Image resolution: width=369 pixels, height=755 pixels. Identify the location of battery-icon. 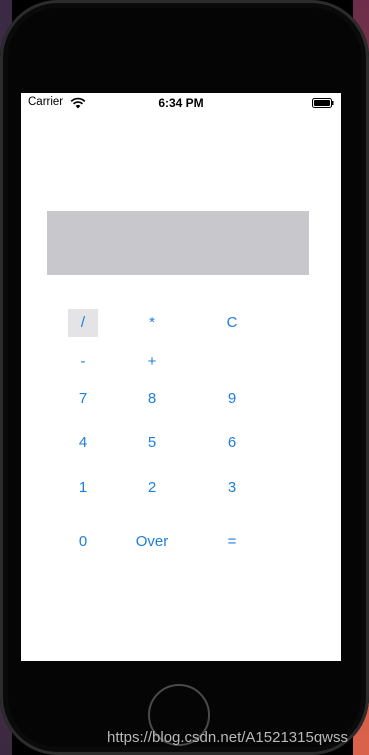
(323, 103).